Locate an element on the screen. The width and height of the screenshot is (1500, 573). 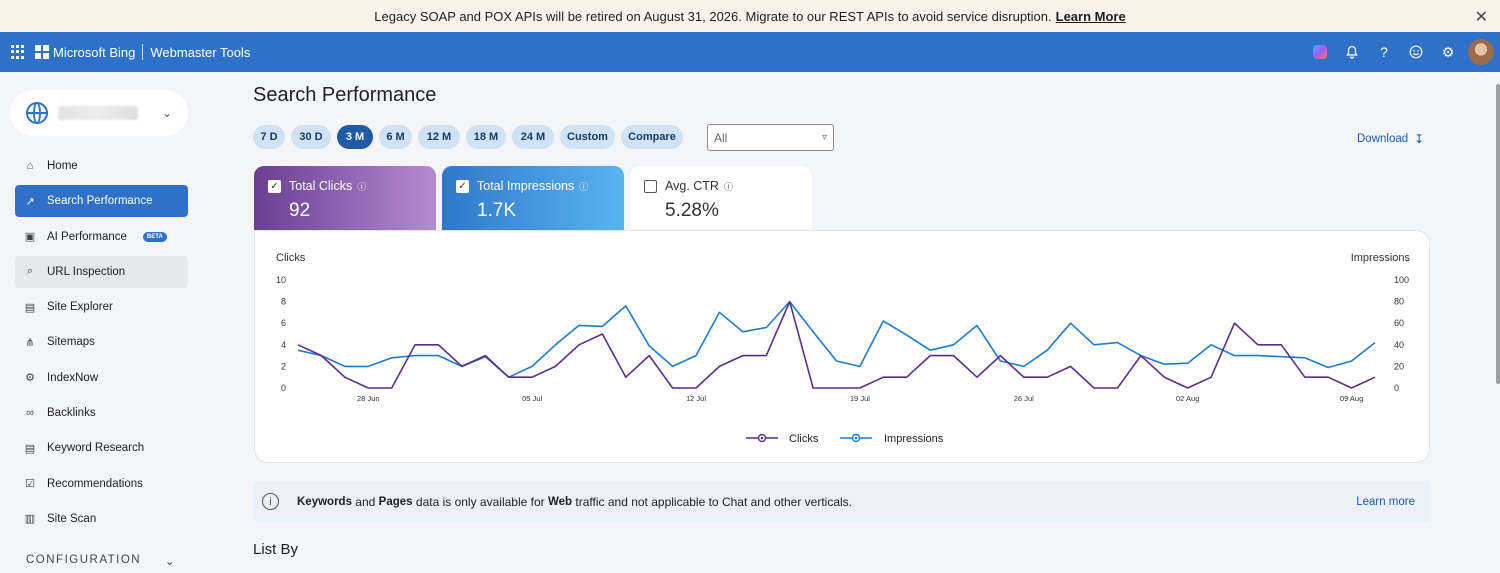
brand-name: Microsoft Bing is located at coordinates (94, 52).